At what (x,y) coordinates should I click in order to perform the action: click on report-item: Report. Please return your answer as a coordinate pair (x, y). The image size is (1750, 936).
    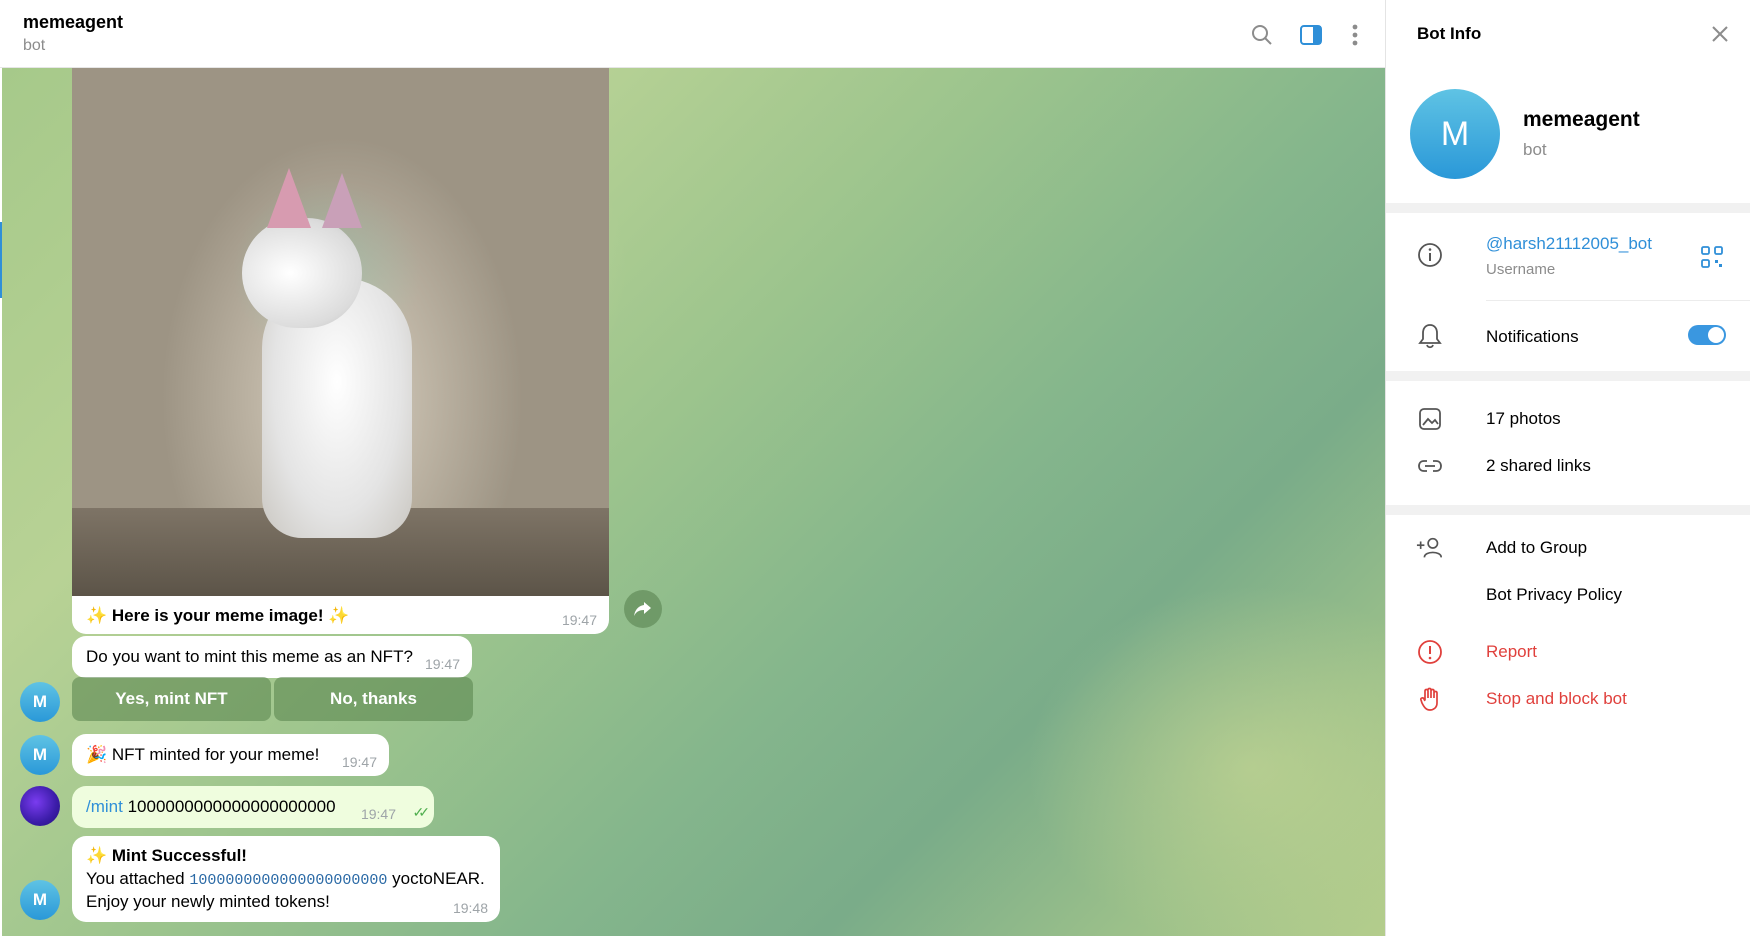
    Looking at the image, I should click on (1511, 652).